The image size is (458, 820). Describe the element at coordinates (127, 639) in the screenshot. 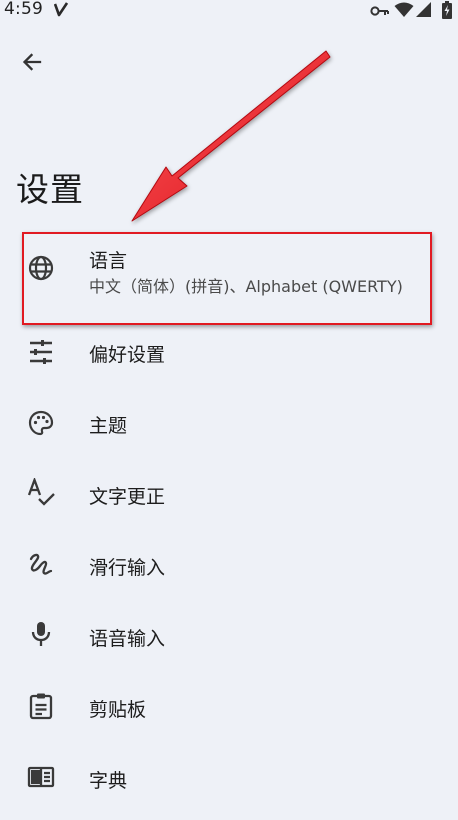

I see `setting-item-label: 语音输入` at that location.